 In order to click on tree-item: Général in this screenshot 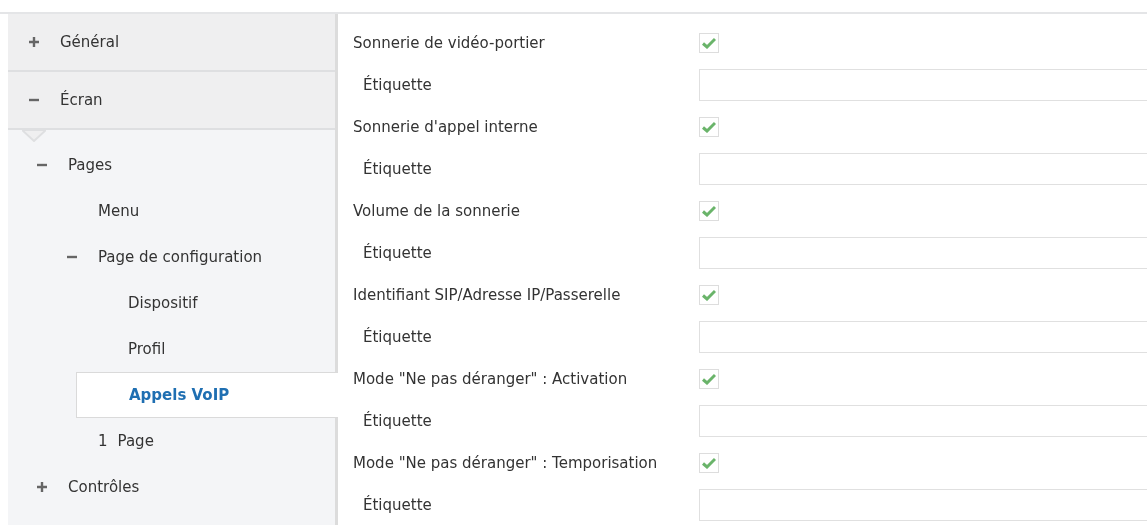, I will do `click(171, 43)`.